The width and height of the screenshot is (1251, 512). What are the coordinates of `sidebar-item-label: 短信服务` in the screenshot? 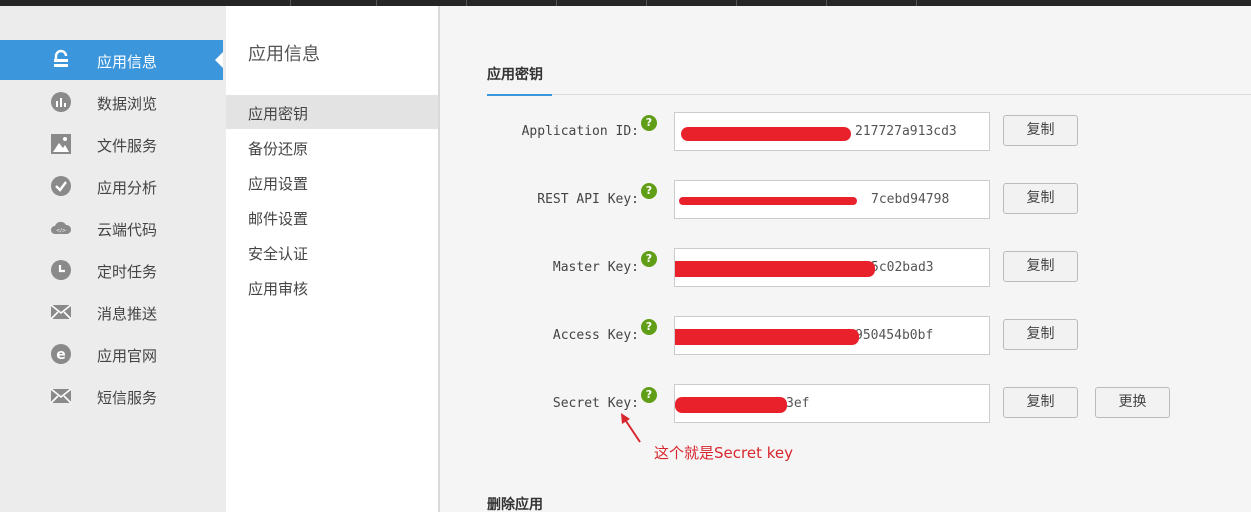 It's located at (127, 398).